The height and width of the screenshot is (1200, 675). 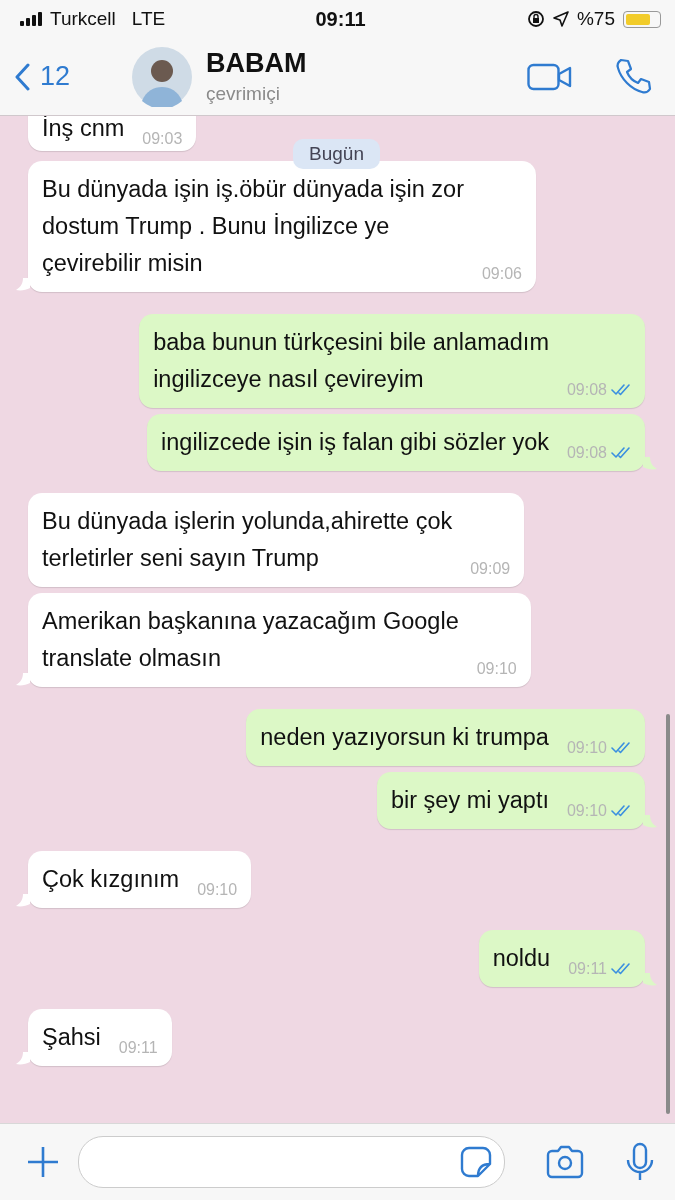 What do you see at coordinates (633, 76) in the screenshot?
I see `phone-icon` at bounding box center [633, 76].